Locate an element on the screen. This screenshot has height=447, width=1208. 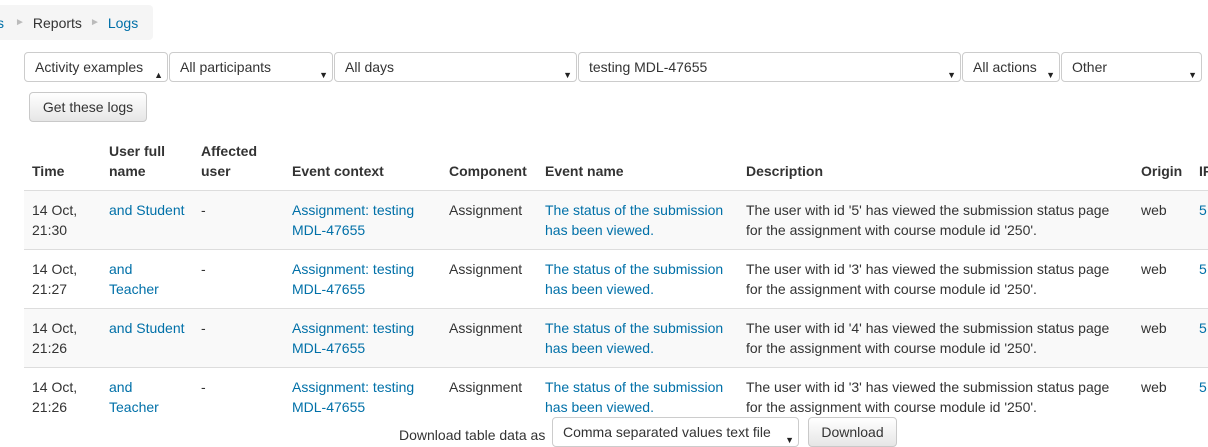
origin-select-value: Other is located at coordinates (1090, 67).